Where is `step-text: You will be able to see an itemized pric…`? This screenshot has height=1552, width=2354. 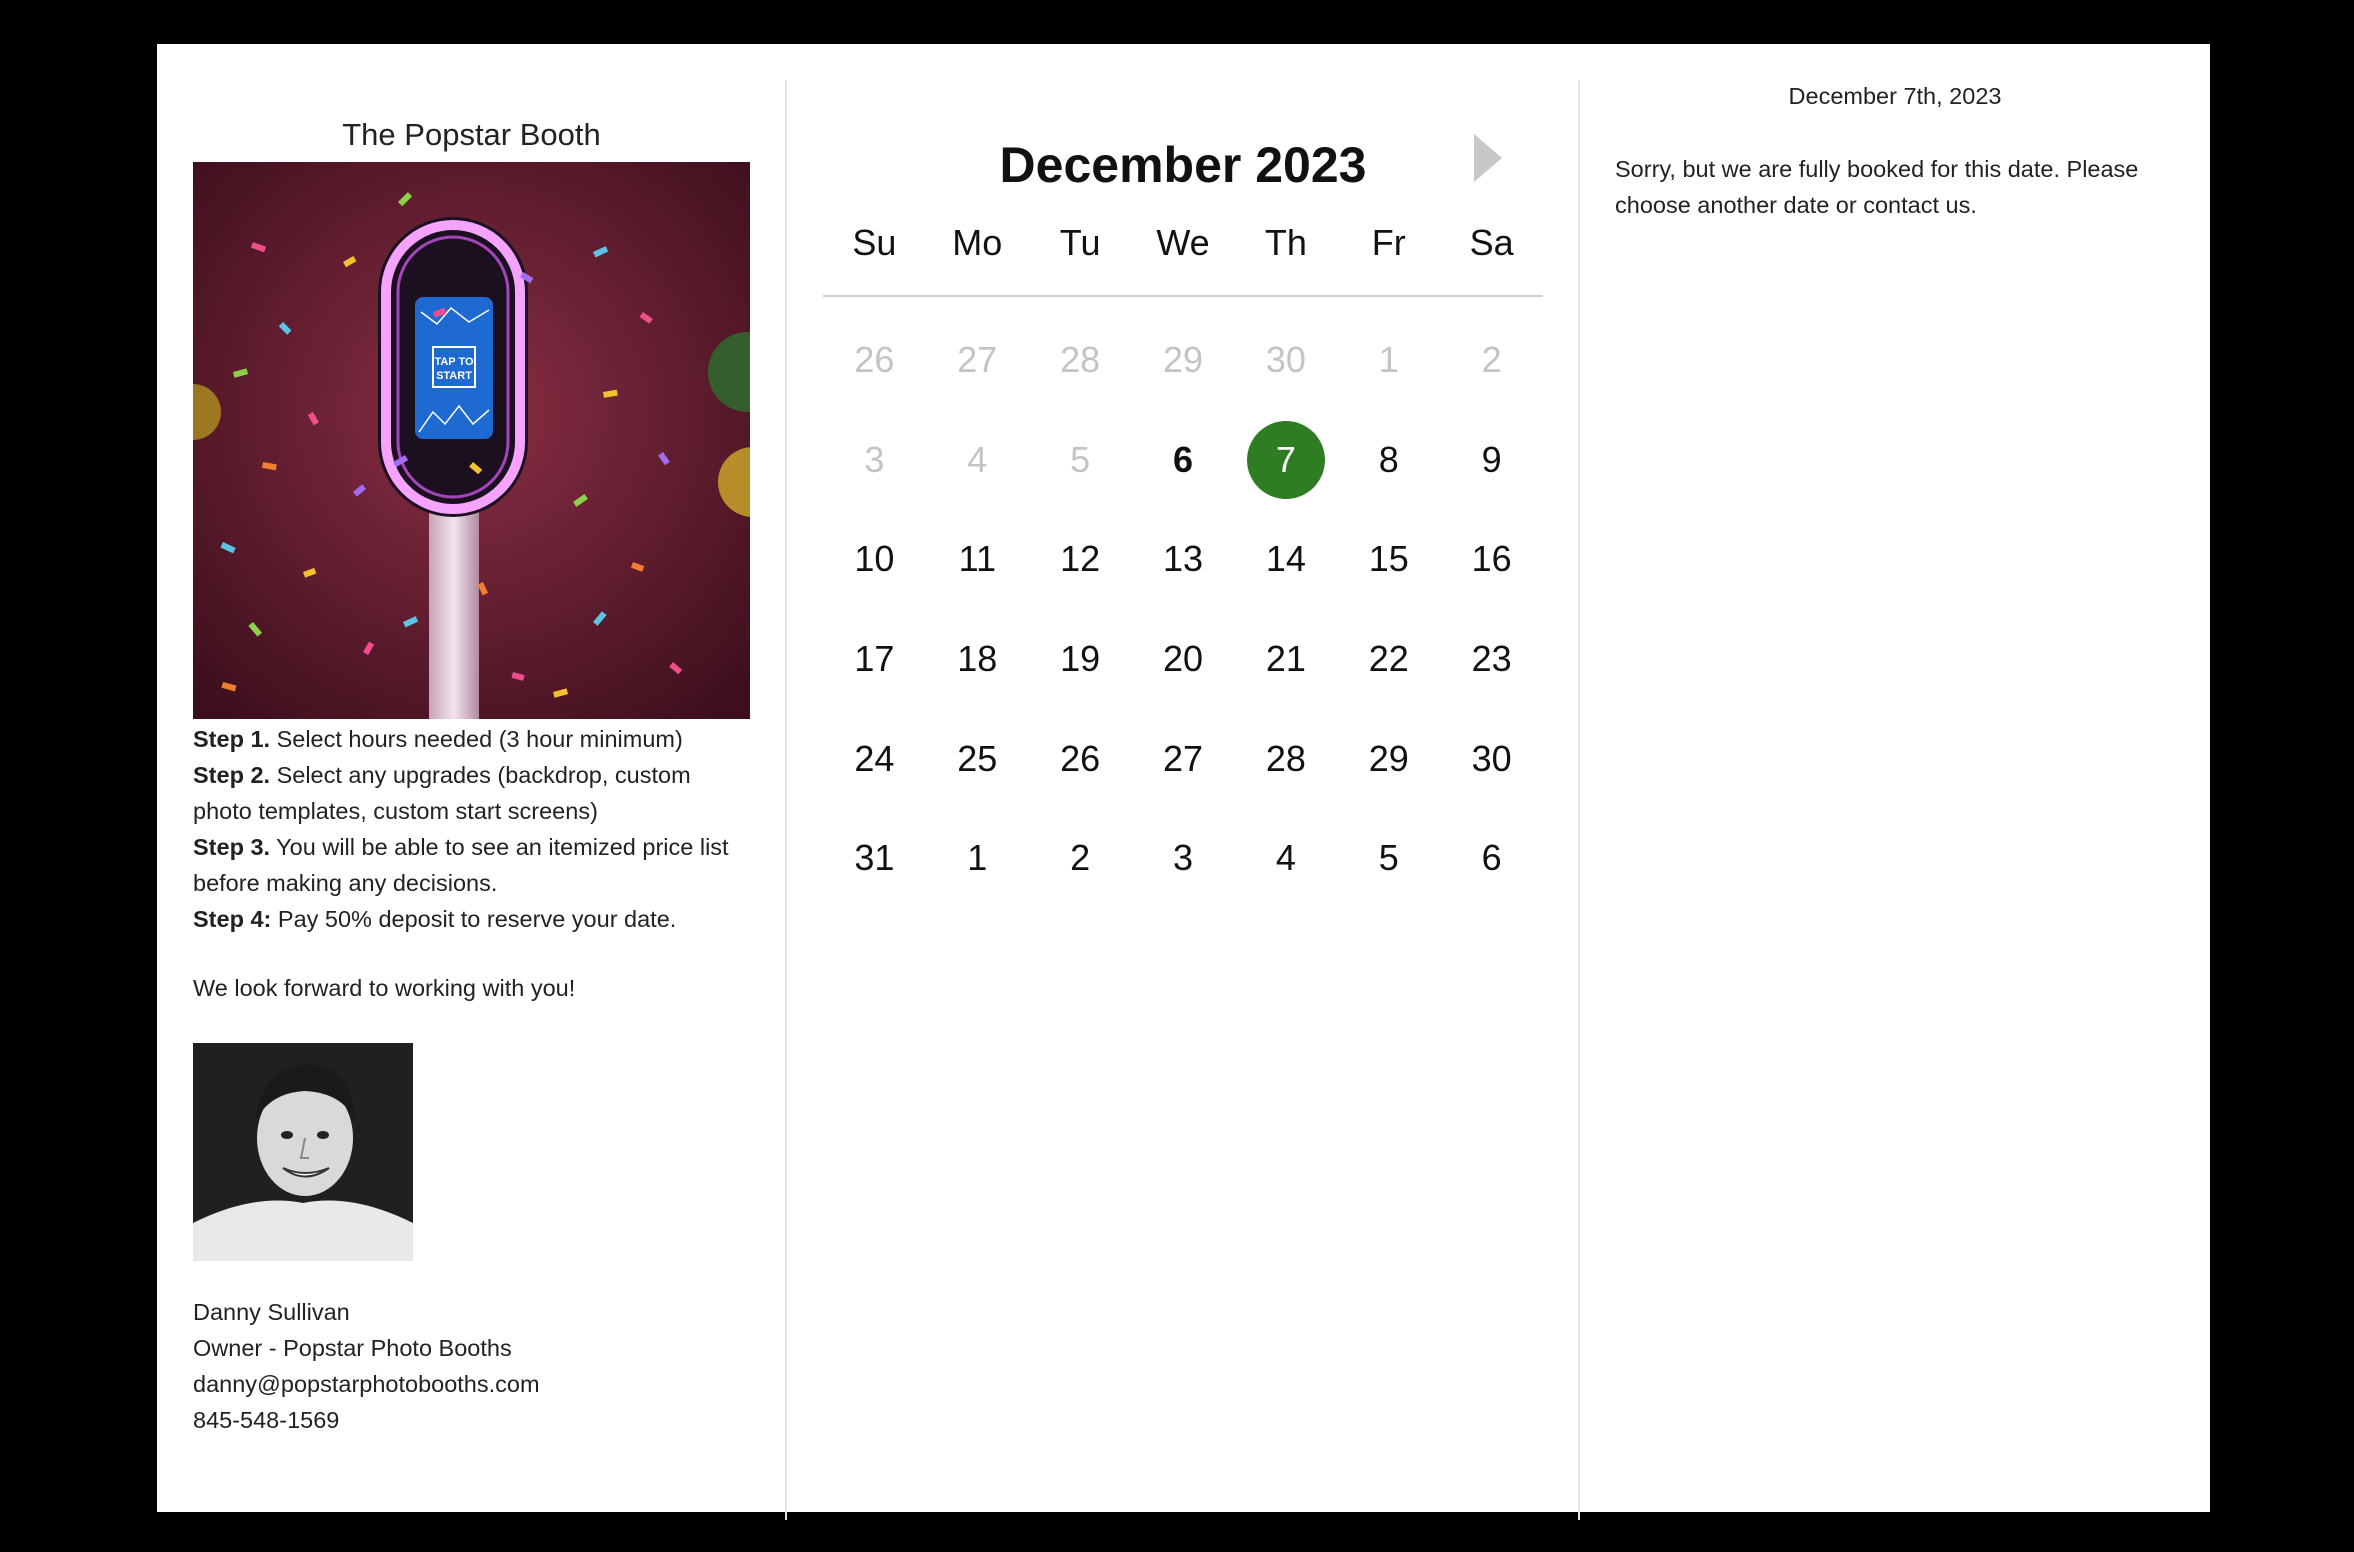
step-text: You will be able to see an itemized pric… is located at coordinates (461, 865).